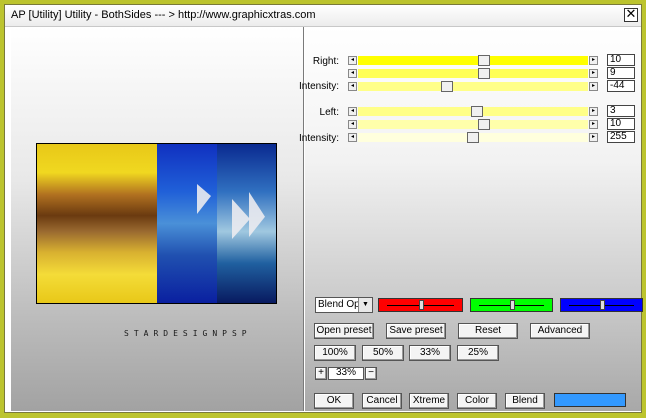 The height and width of the screenshot is (418, 646). I want to click on blue-color-slider, so click(601, 305).